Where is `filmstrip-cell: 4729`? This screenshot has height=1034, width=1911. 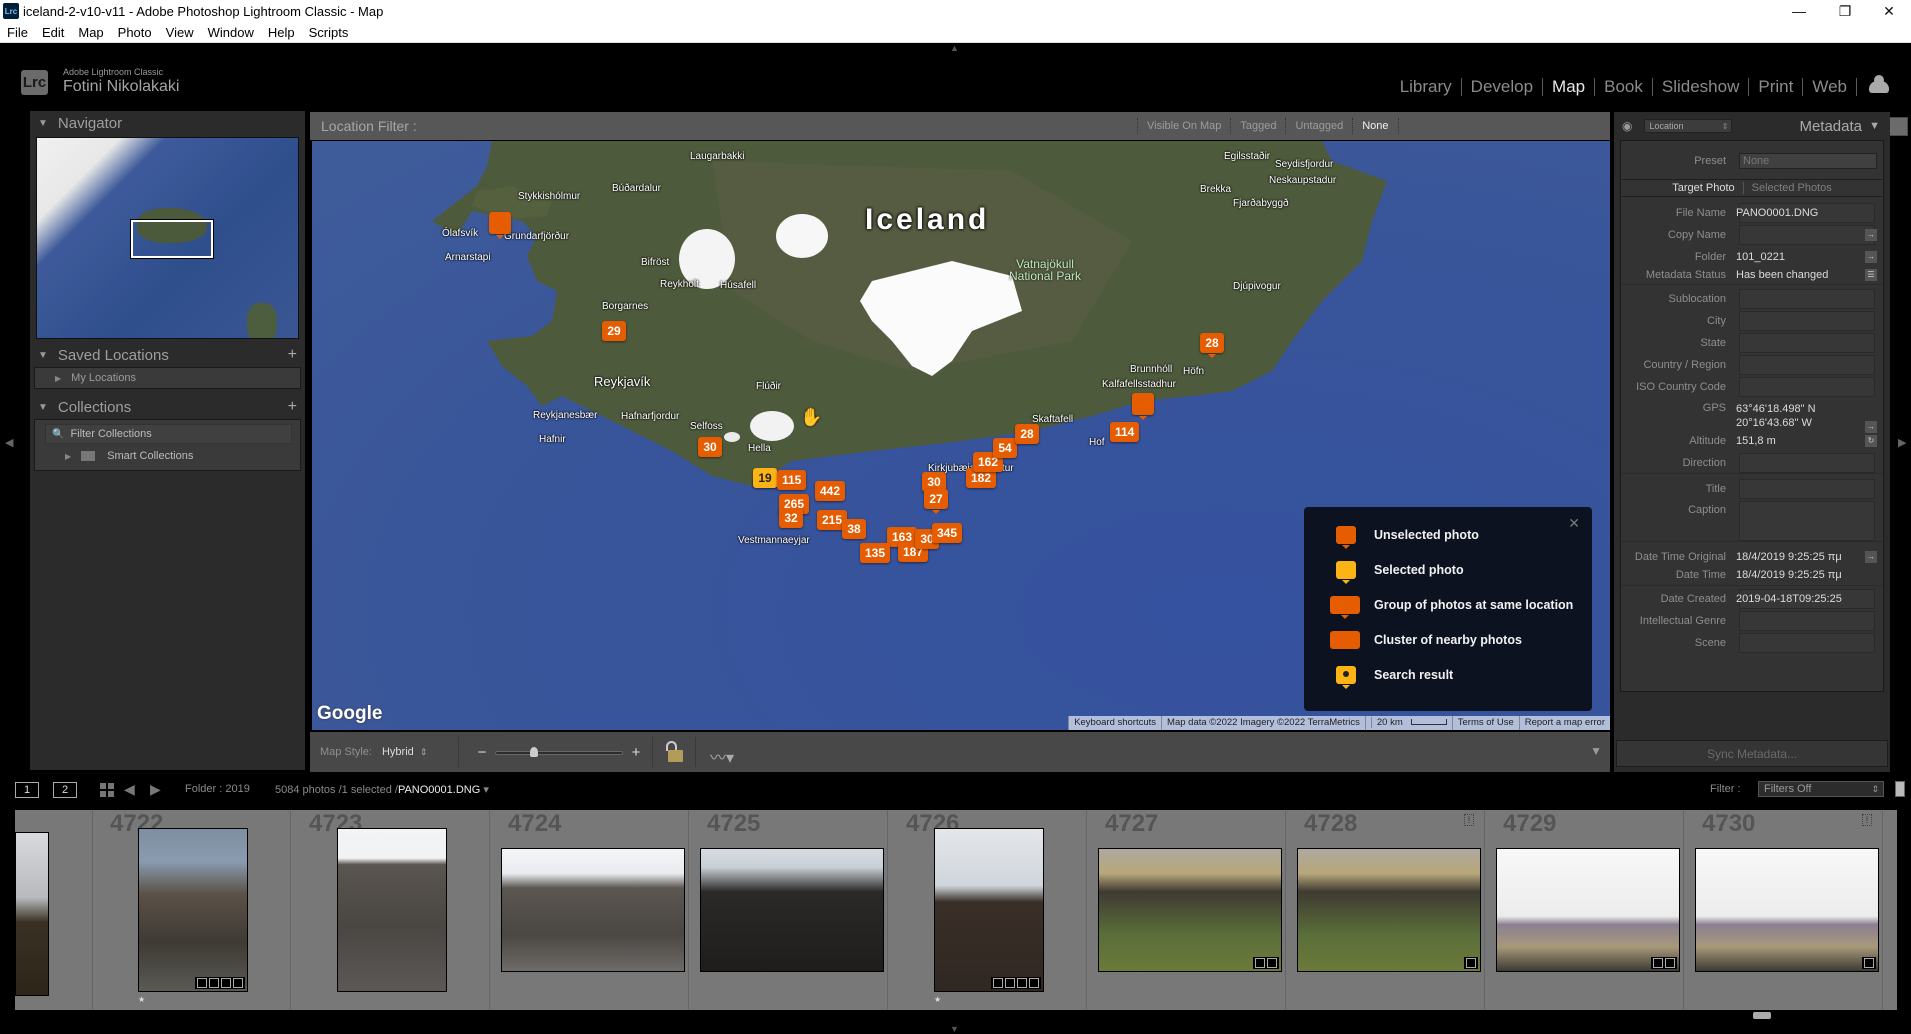 filmstrip-cell: 4729 is located at coordinates (1585, 910).